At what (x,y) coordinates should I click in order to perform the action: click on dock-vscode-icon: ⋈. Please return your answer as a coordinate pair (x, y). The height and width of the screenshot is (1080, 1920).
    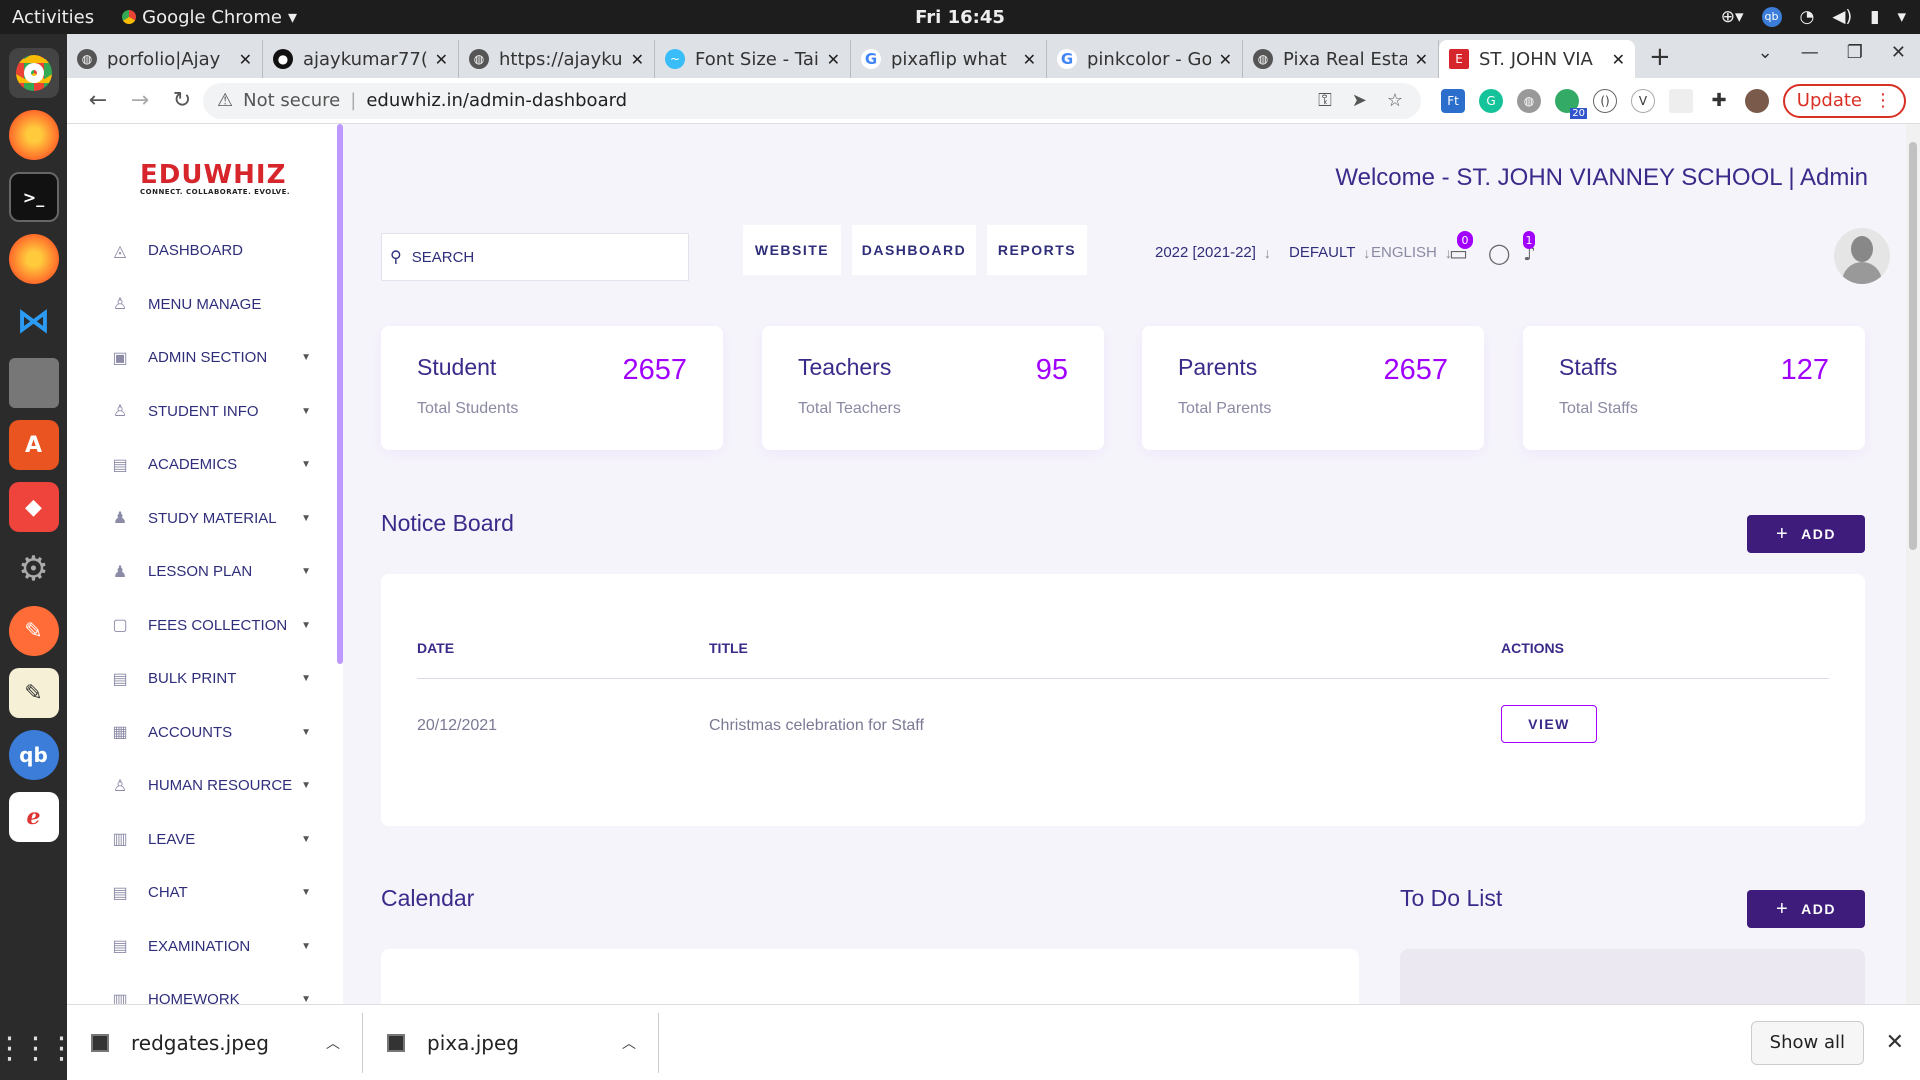
    Looking at the image, I should click on (34, 321).